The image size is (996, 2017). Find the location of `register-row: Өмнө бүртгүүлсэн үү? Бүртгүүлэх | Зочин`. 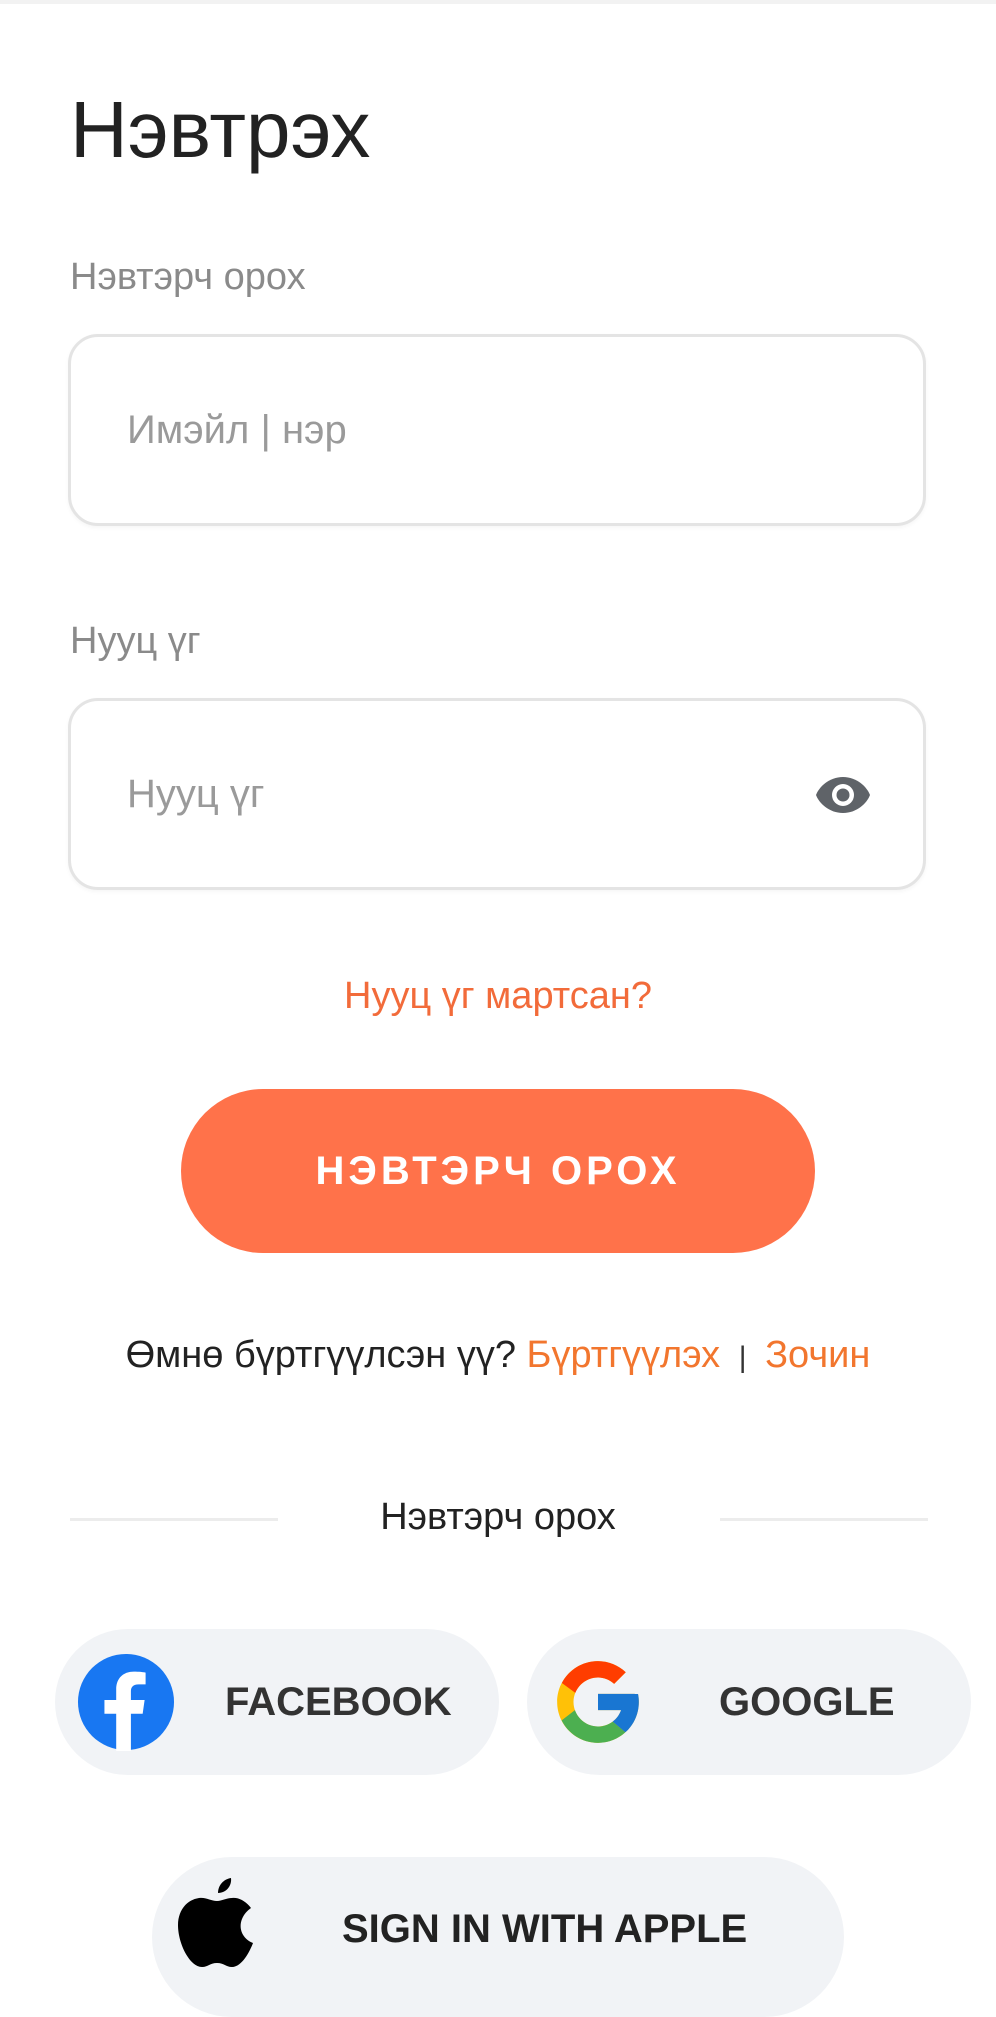

register-row: Өмнө бүртгүүлсэн үү? Бүртгүүлэх | Зочин is located at coordinates (498, 1355).